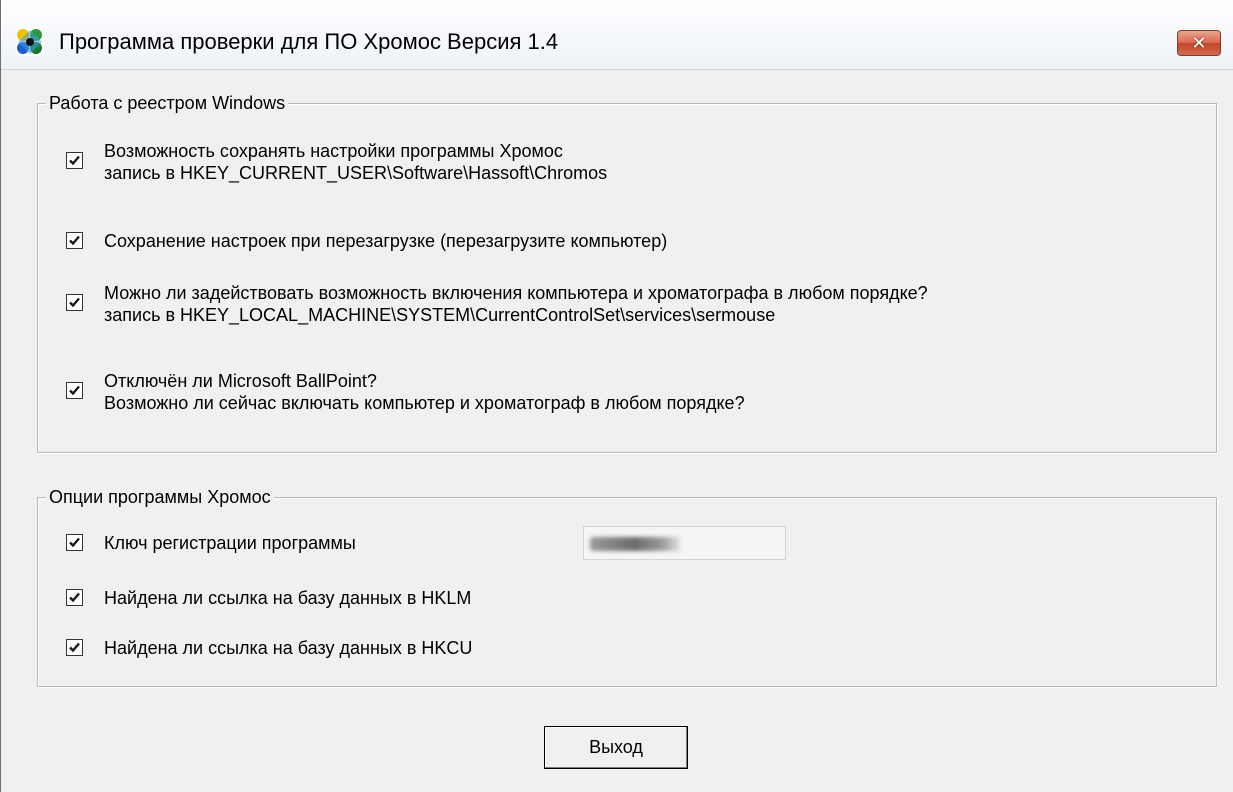 This screenshot has height=792, width=1233. What do you see at coordinates (288, 598) in the screenshot?
I see `checkbox-label: Найдена ли ссылка на базу данных в HKLM` at bounding box center [288, 598].